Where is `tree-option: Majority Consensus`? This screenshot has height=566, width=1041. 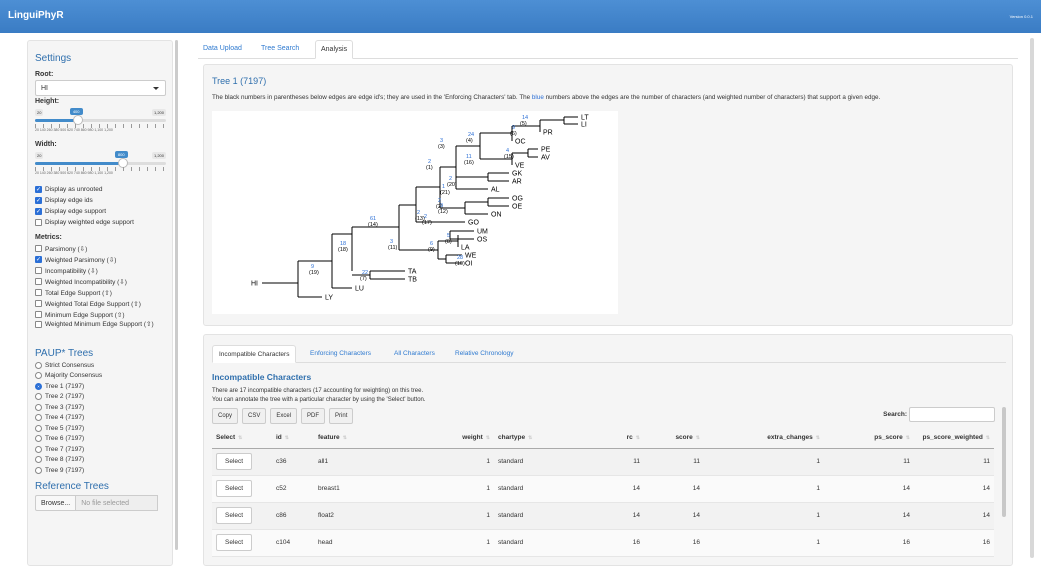
tree-option: Majority Consensus is located at coordinates (100, 376).